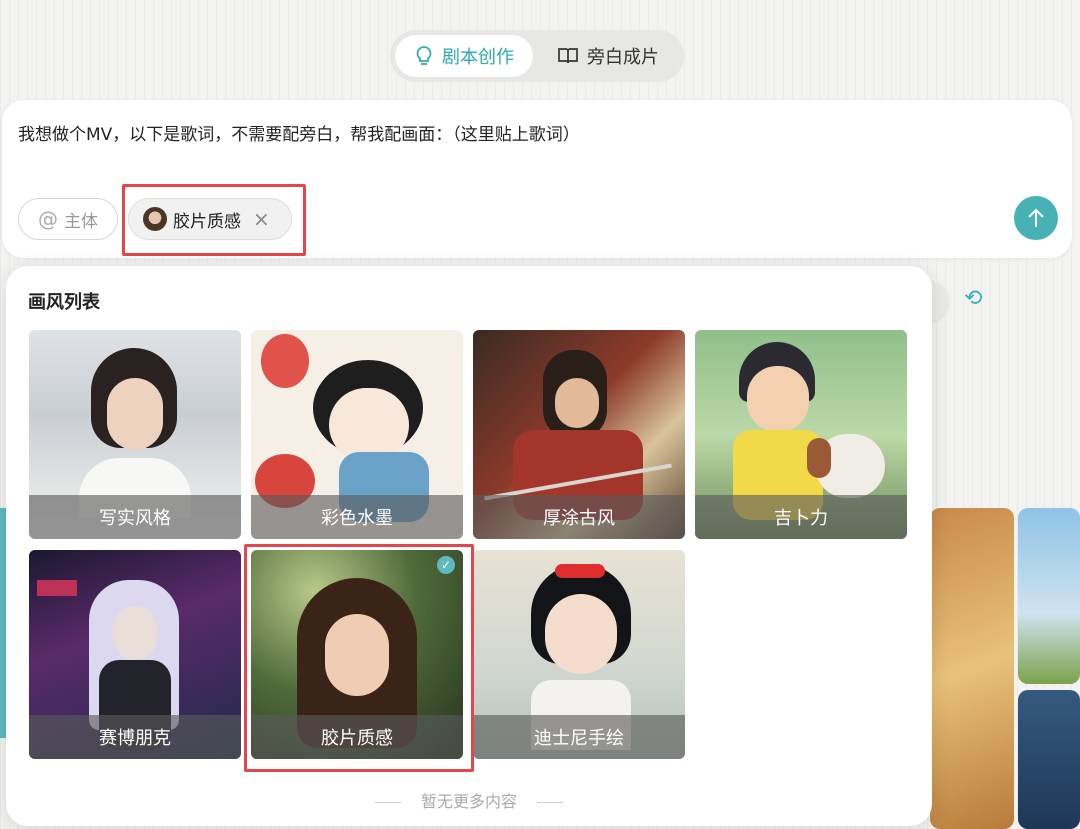 Image resolution: width=1080 pixels, height=829 pixels. I want to click on close-icon: ×, so click(261, 219).